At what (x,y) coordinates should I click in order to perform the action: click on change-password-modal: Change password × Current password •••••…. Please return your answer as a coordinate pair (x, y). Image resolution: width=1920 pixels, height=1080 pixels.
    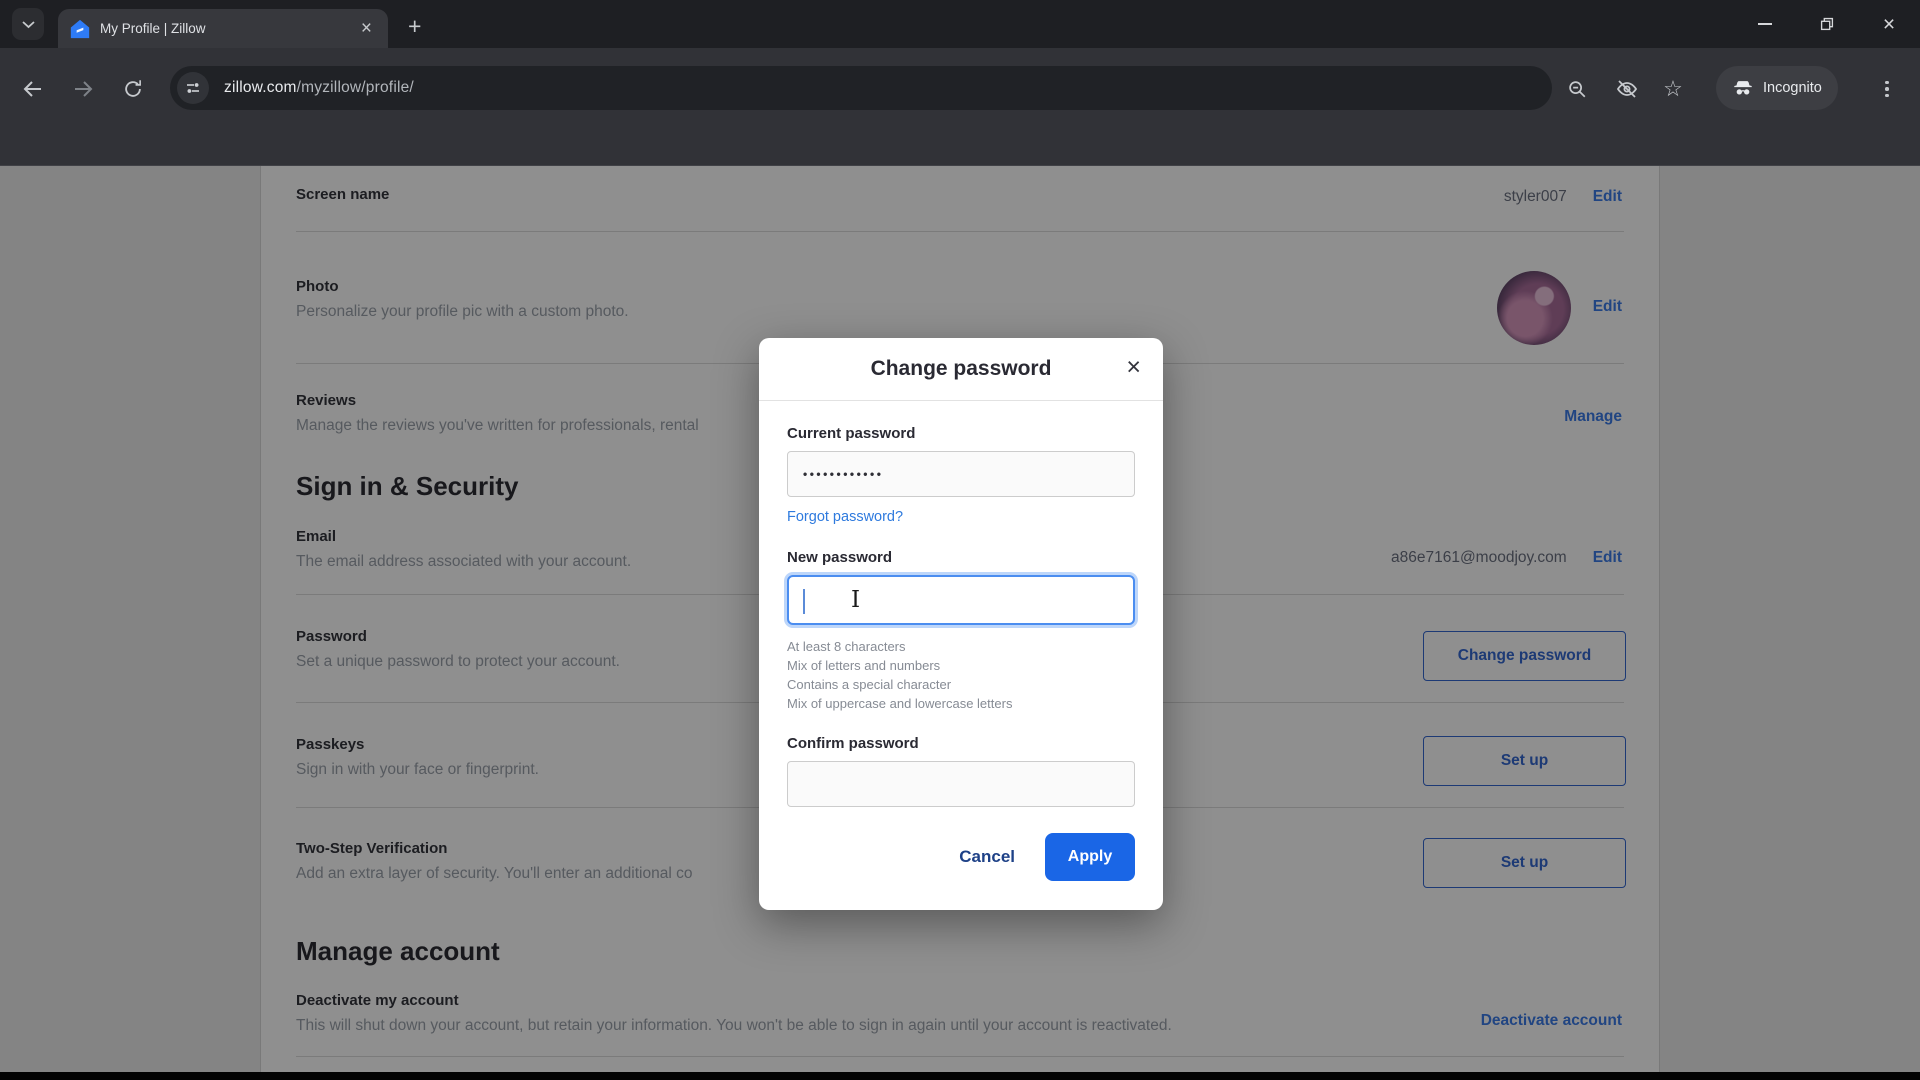
    Looking at the image, I should click on (961, 624).